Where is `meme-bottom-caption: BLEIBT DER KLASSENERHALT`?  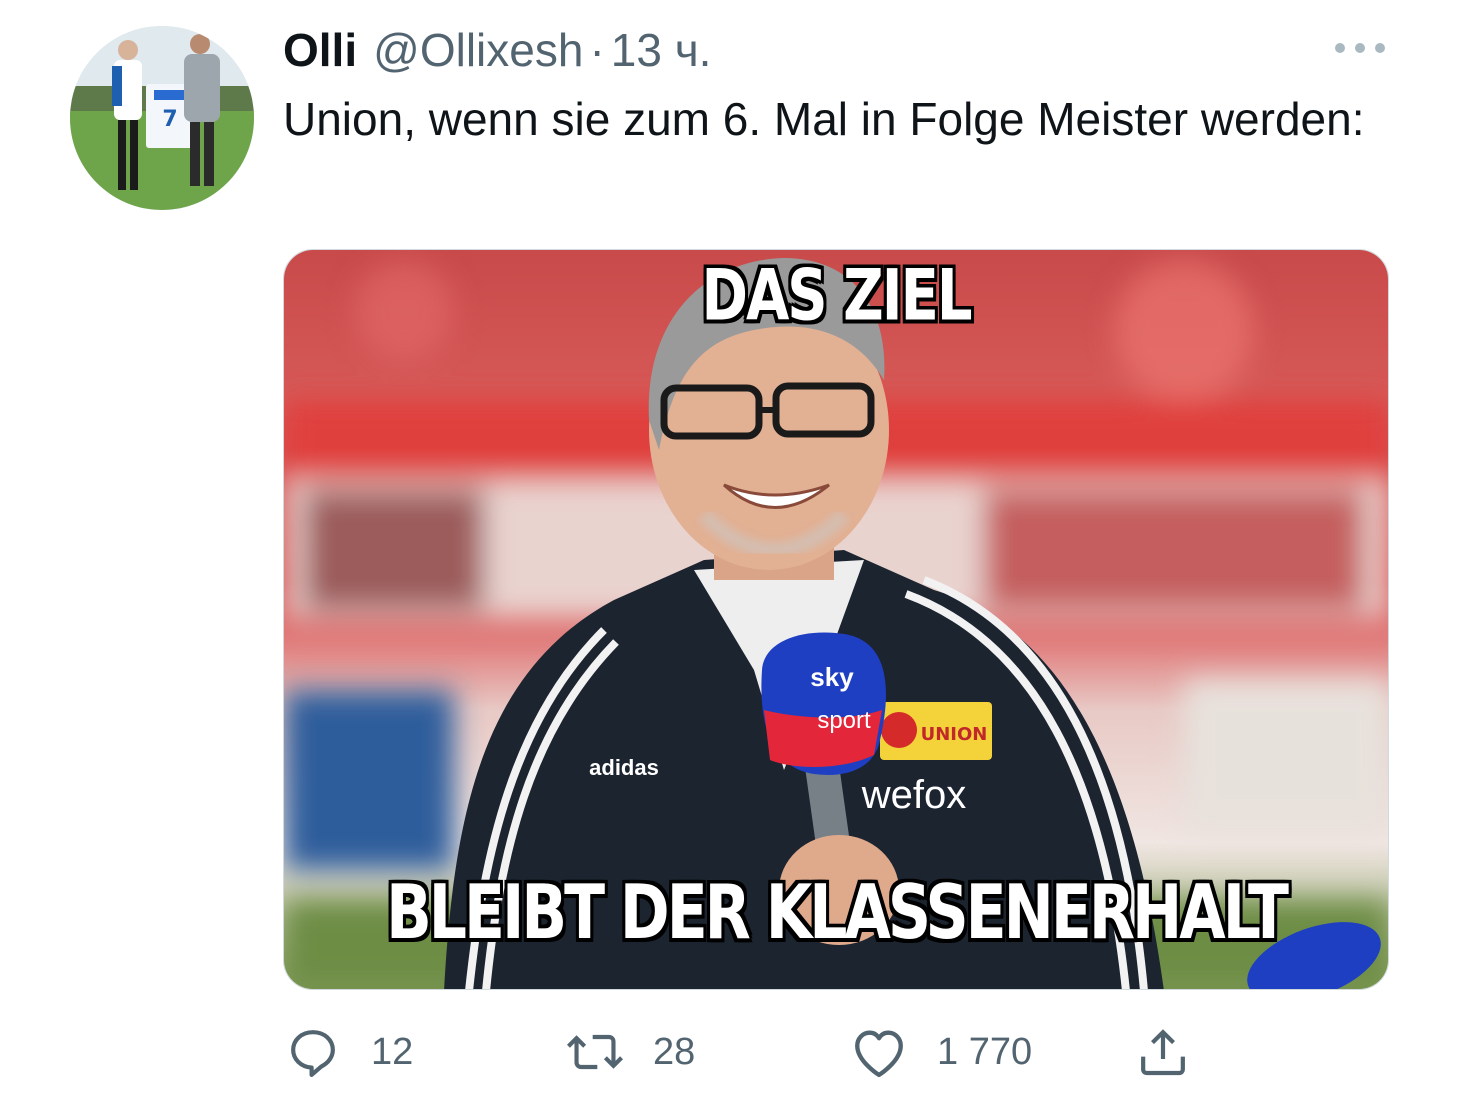
meme-bottom-caption: BLEIBT DER KLASSENERHALT is located at coordinates (837, 913).